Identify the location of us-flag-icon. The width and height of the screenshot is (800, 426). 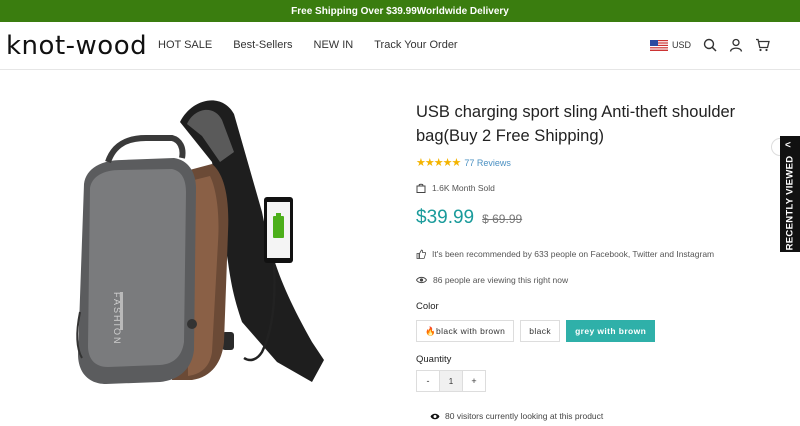
(658, 45).